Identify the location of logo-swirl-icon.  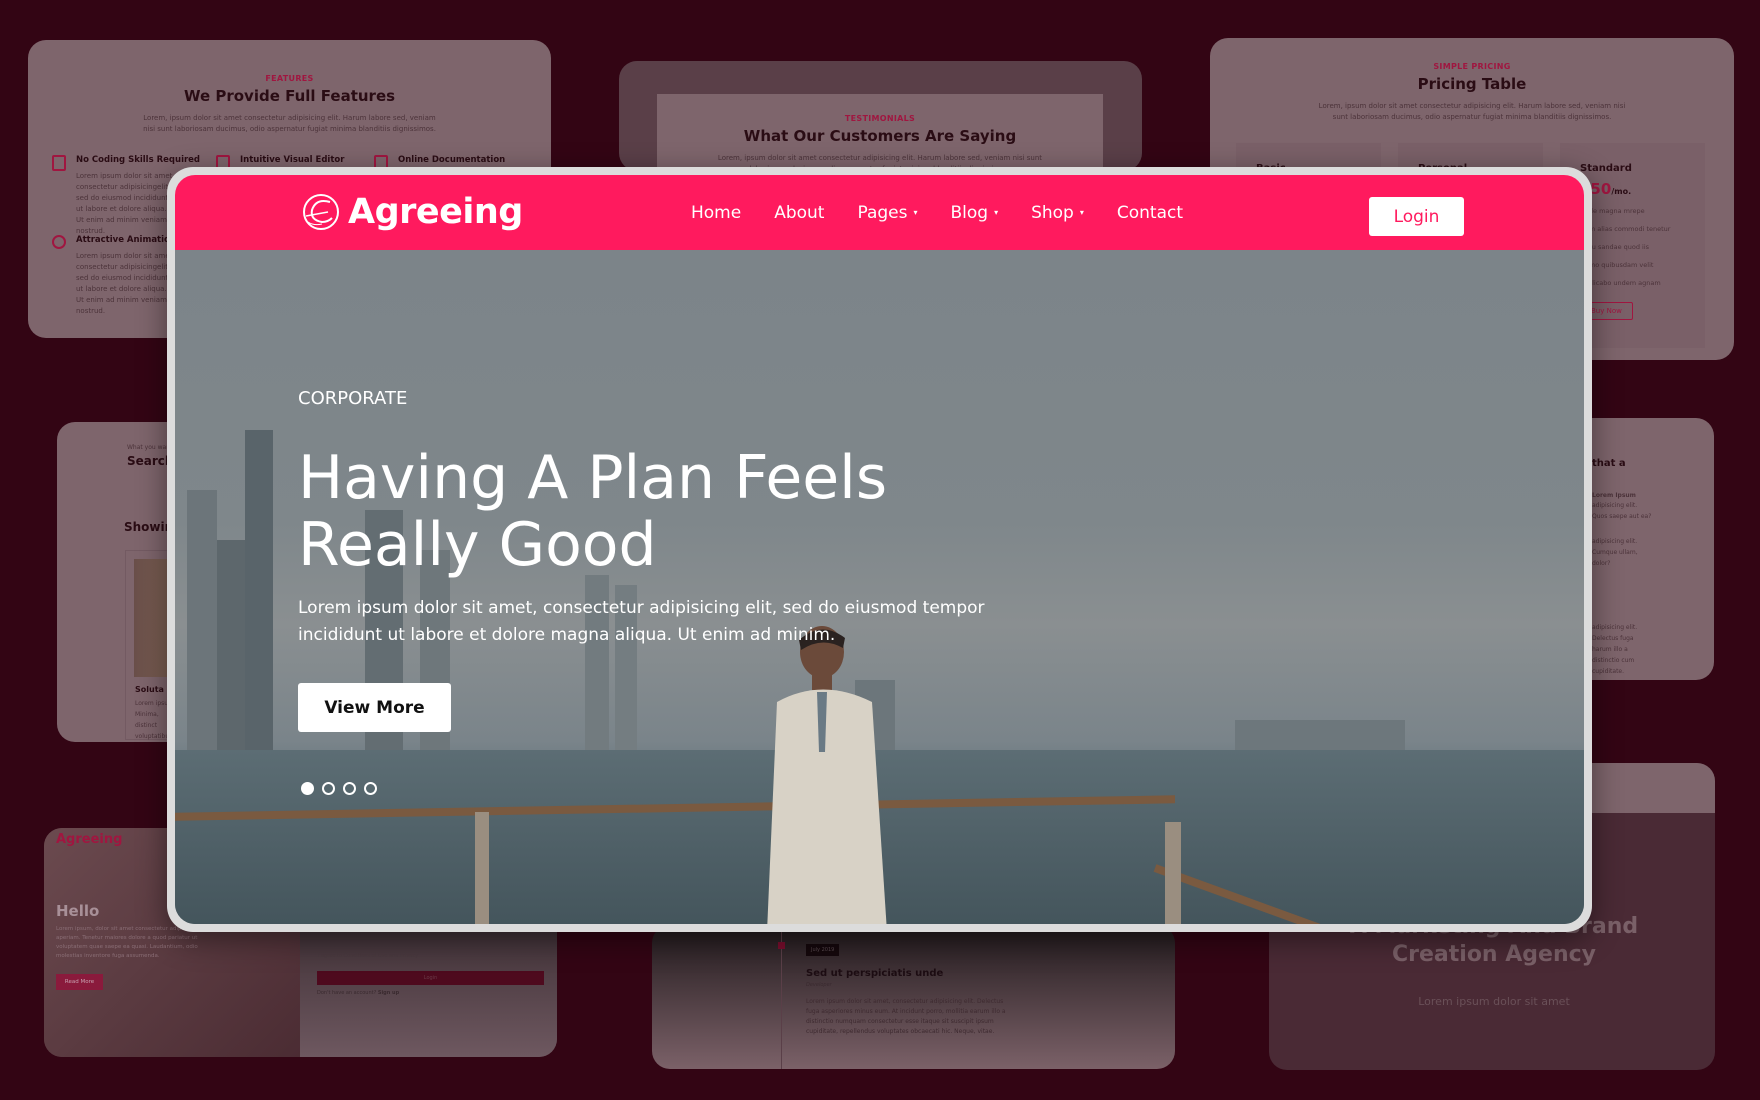
(321, 212).